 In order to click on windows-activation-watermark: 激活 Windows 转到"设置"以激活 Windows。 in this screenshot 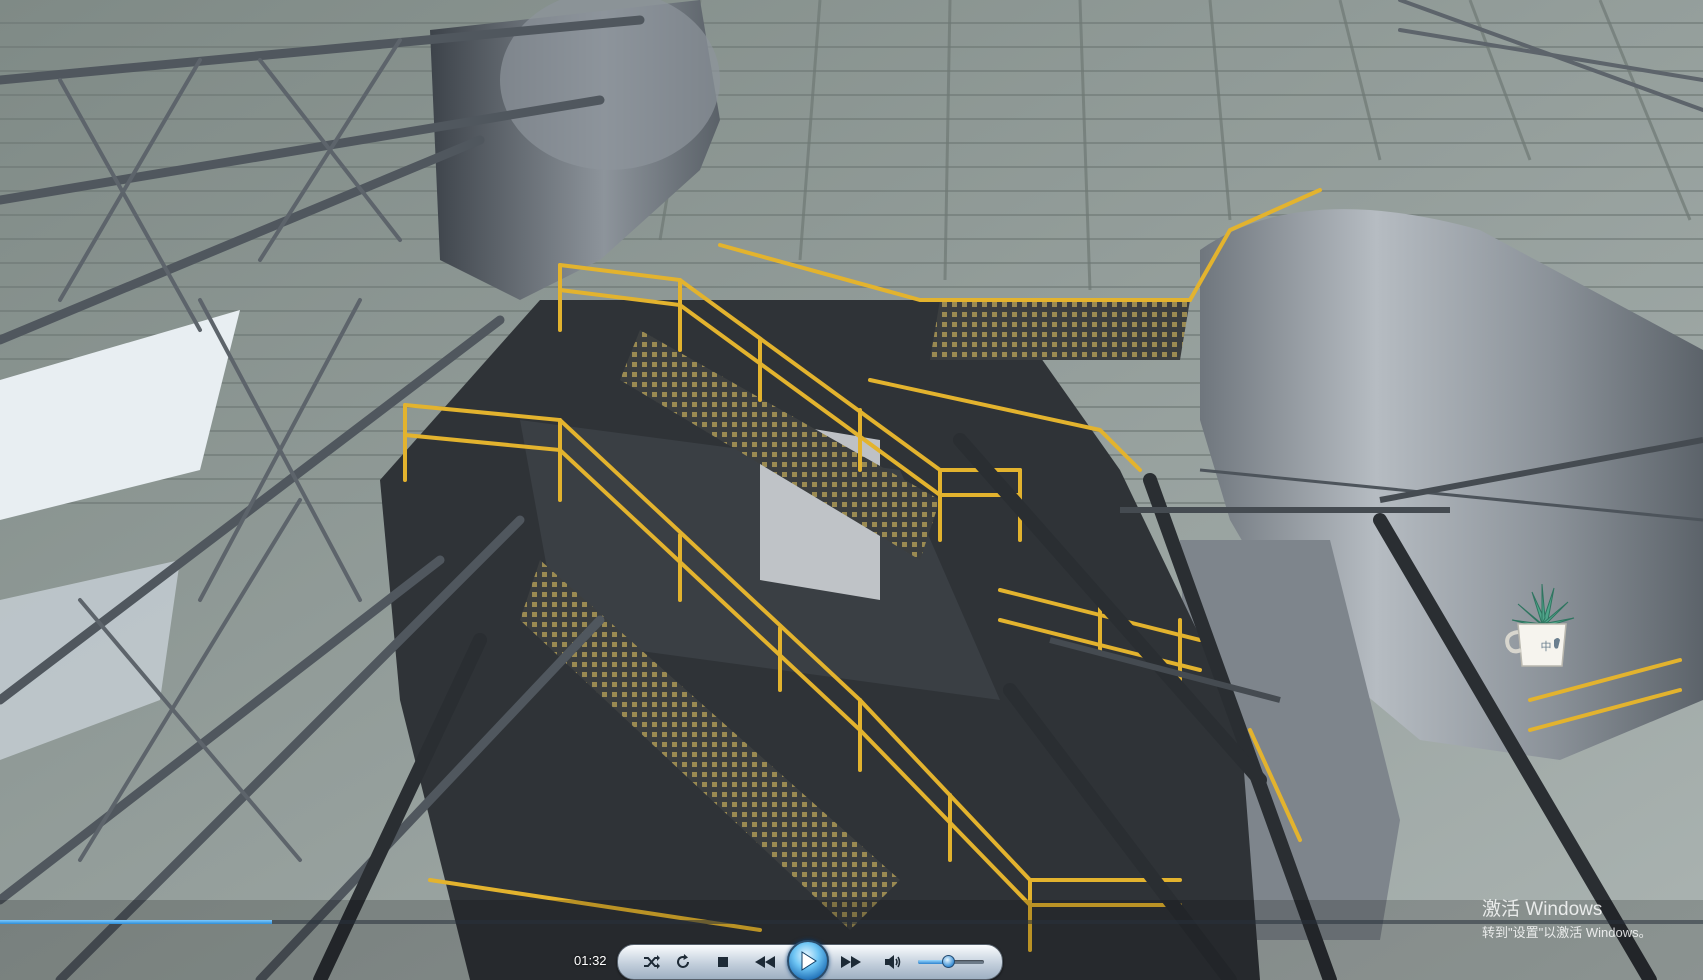, I will do `click(1589, 920)`.